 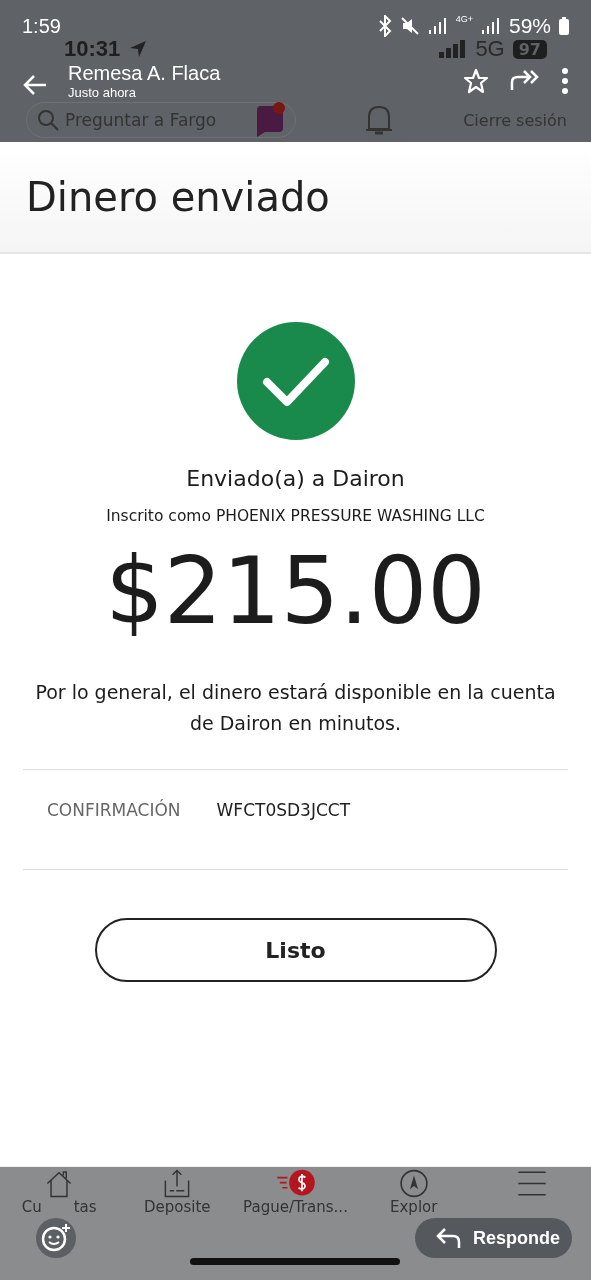 What do you see at coordinates (114, 811) in the screenshot?
I see `confirmation-label: CONFIRMACIÓN` at bounding box center [114, 811].